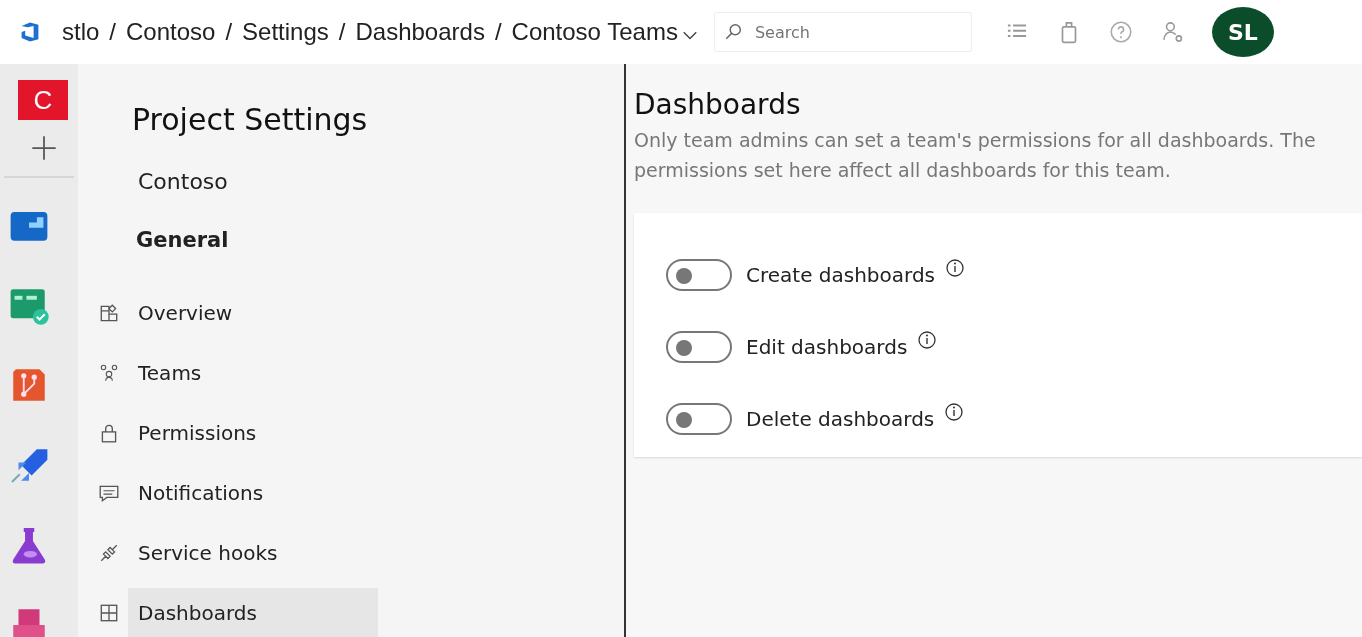  Describe the element at coordinates (253, 373) in the screenshot. I see `sidebar-item: Teams` at that location.